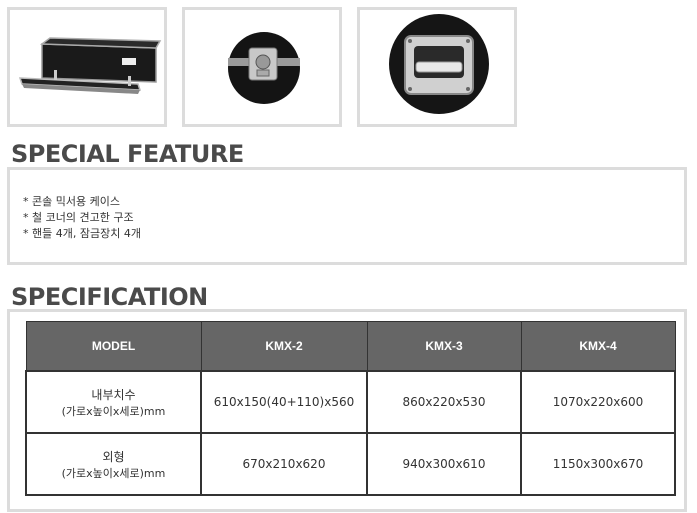 Image resolution: width=697 pixels, height=513 pixels. Describe the element at coordinates (113, 456) in the screenshot. I see `row-label-text: 외형` at that location.